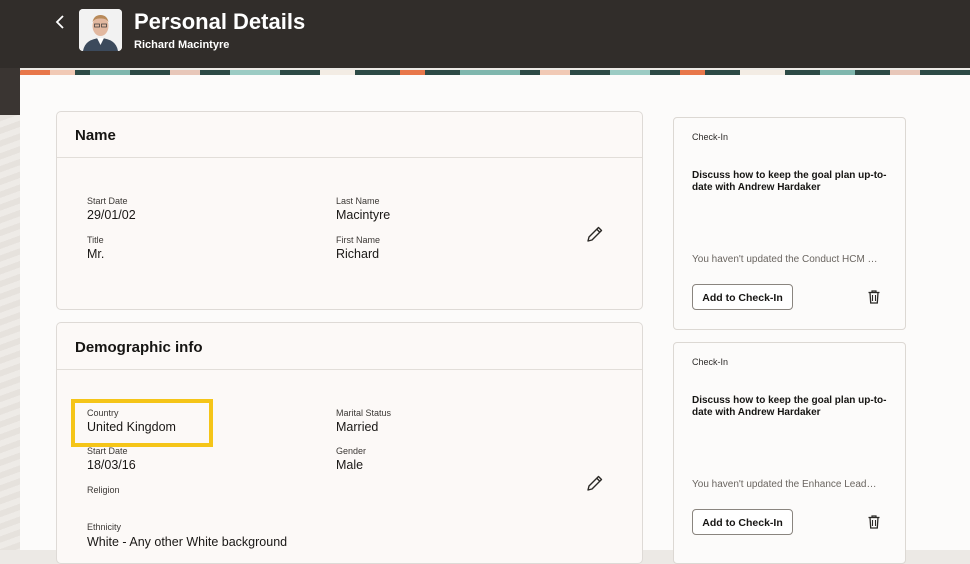 This screenshot has width=970, height=564. What do you see at coordinates (350, 465) in the screenshot?
I see `gender-value: Male` at bounding box center [350, 465].